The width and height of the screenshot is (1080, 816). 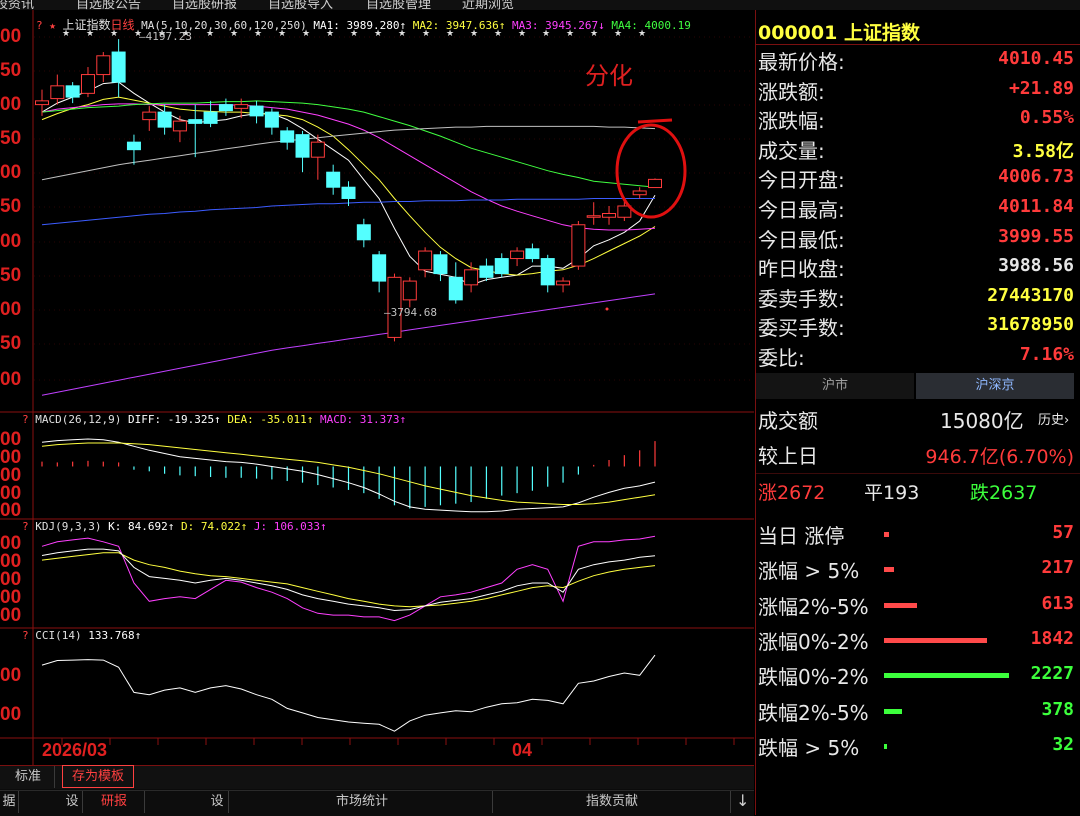 I want to click on flat-count: 平193, so click(x=892, y=493).